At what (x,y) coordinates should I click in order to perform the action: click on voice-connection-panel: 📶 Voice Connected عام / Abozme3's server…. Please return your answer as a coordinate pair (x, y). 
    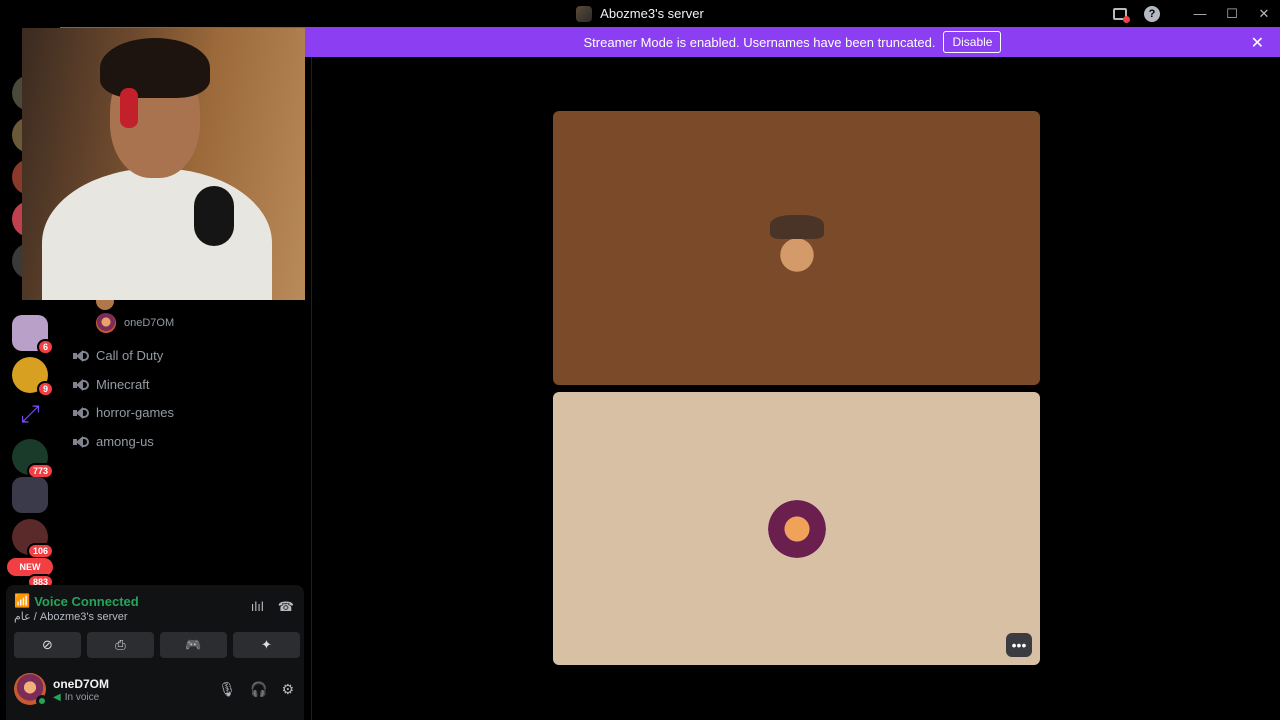
    Looking at the image, I should click on (155, 623).